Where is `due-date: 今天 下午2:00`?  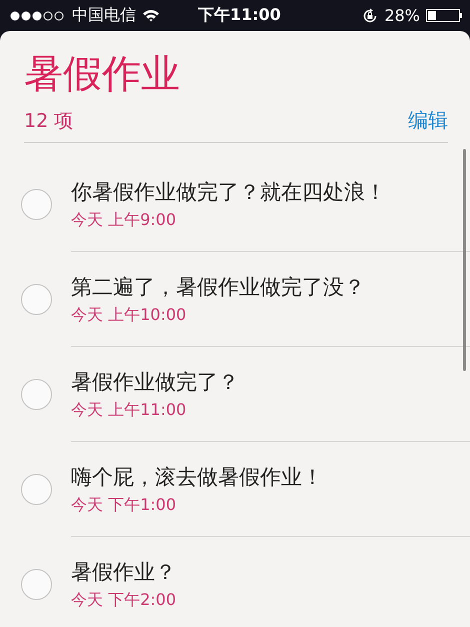 due-date: 今天 下午2:00 is located at coordinates (124, 600).